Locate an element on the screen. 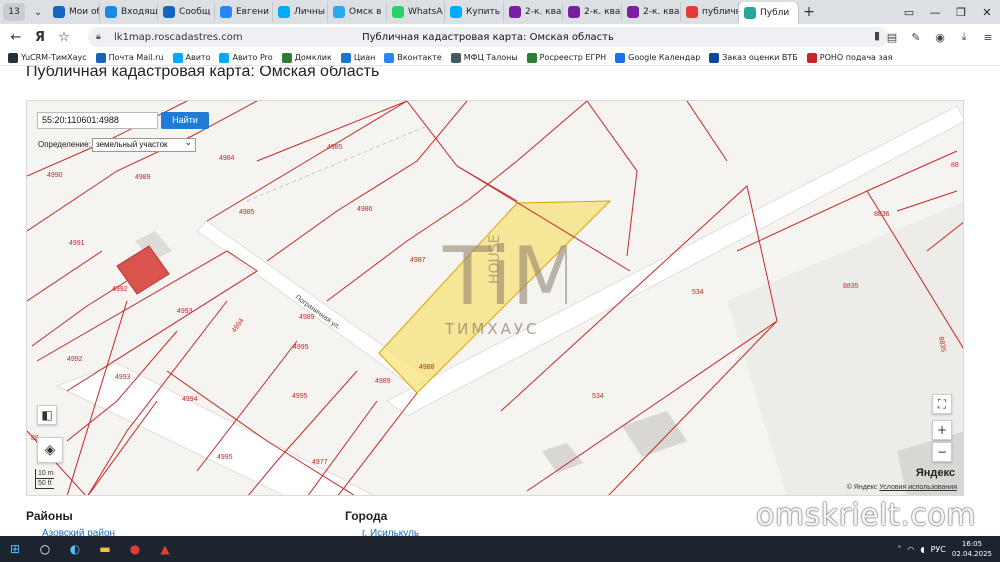 The height and width of the screenshot is (562, 1000). scale-imperial: 50 ft is located at coordinates (44, 484).